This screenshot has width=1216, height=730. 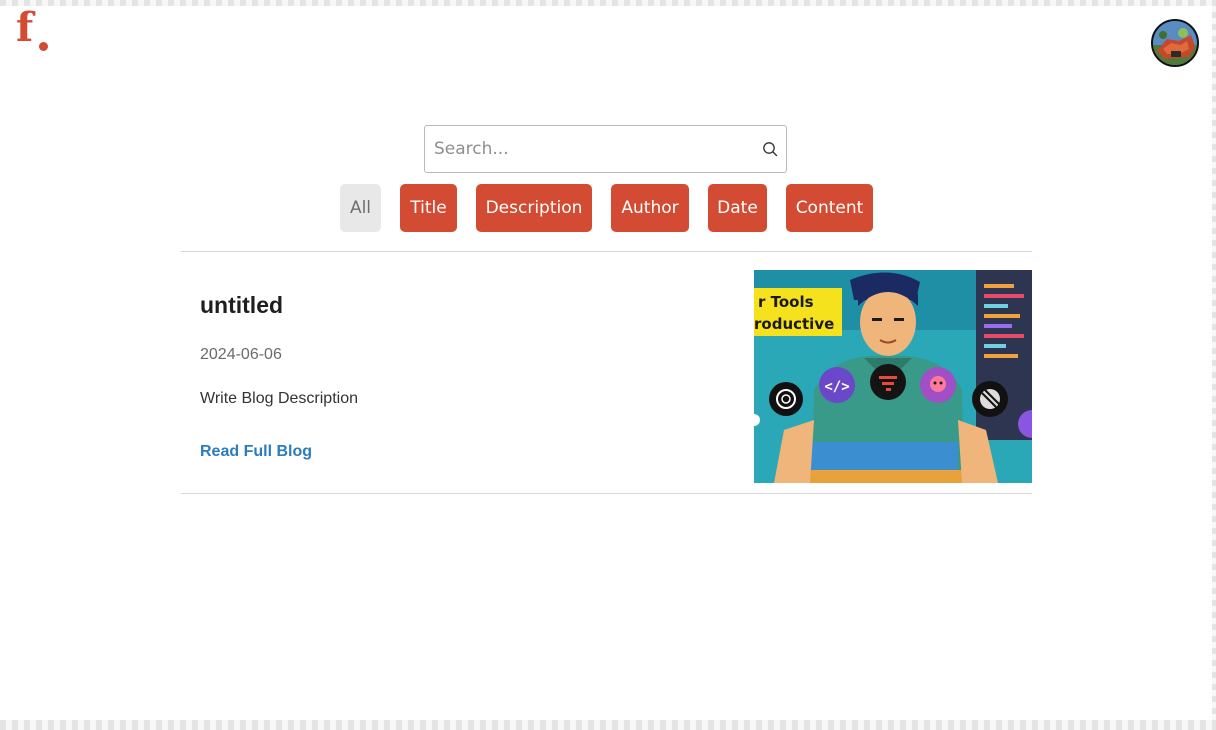 I want to click on list-top-divider, so click(x=606, y=251).